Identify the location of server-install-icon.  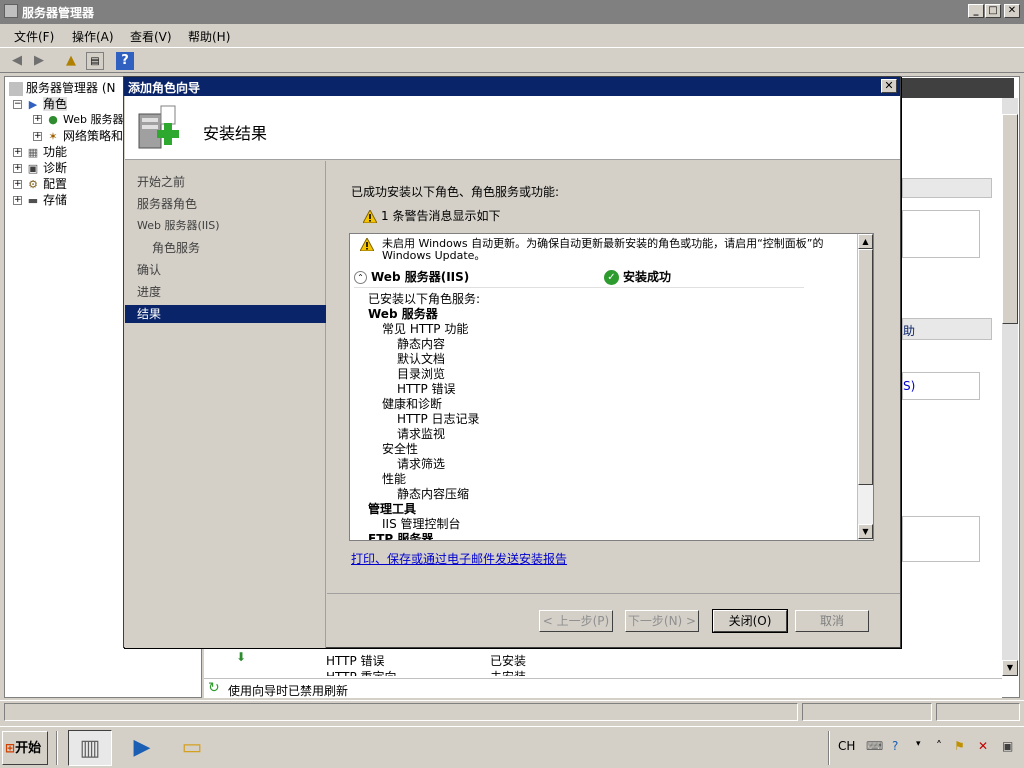
(158, 127).